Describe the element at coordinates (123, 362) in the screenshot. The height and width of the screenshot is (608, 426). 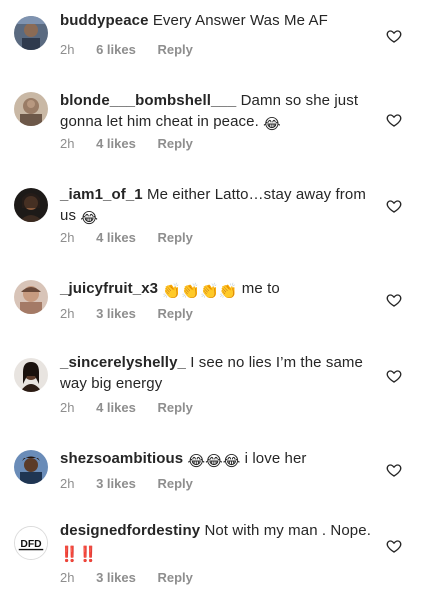
I see `username: _sincerelyshelly_` at that location.